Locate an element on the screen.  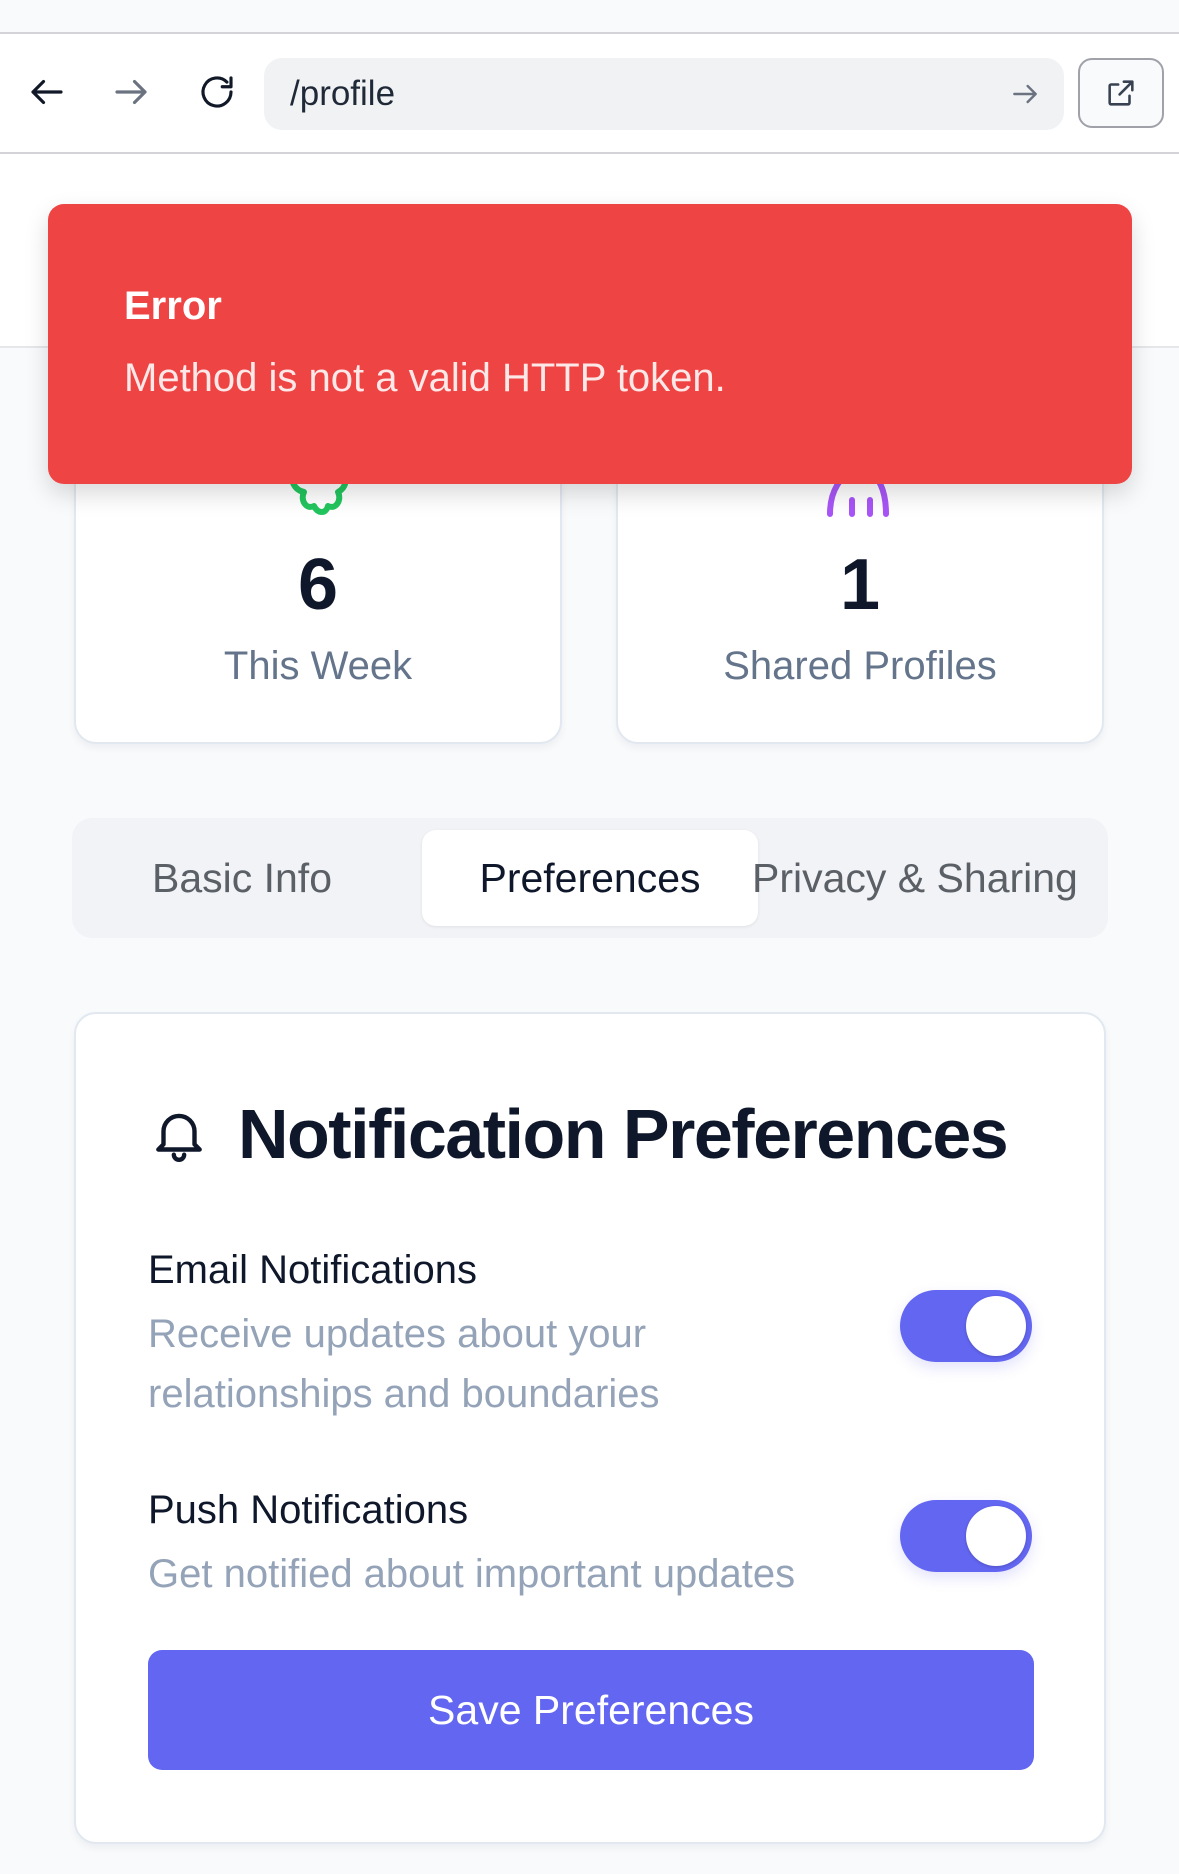
reload-button is located at coordinates (217, 92).